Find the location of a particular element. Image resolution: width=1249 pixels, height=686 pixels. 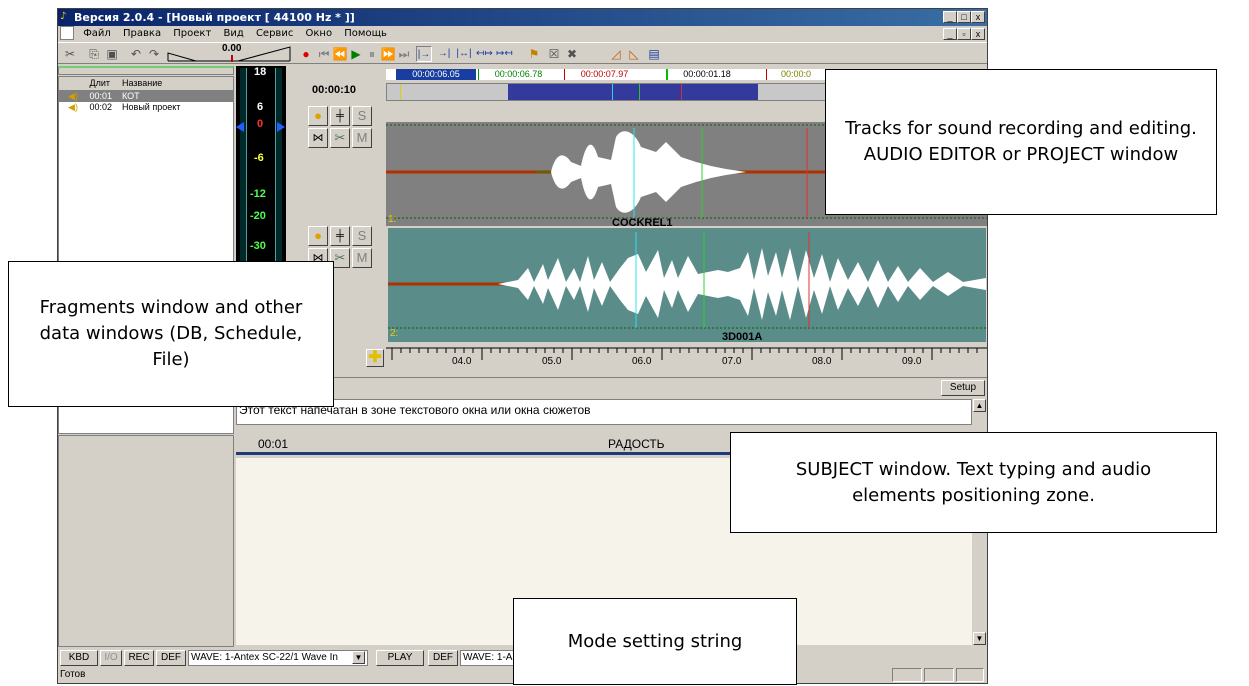

paste-icon: ▣ is located at coordinates (112, 54).